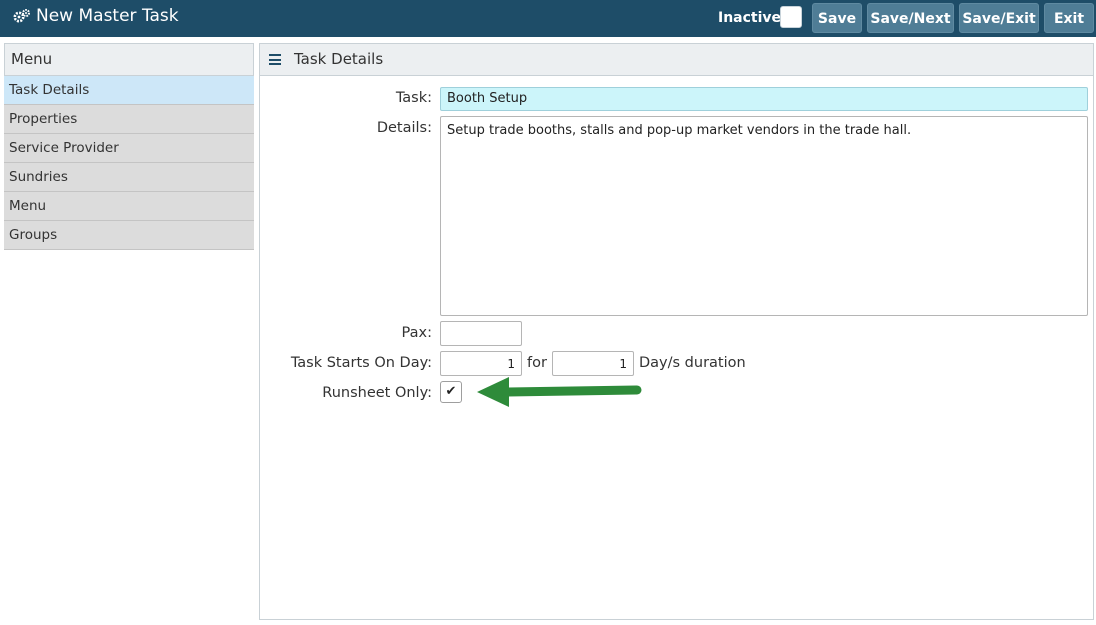 The height and width of the screenshot is (625, 1096). Describe the element at coordinates (416, 333) in the screenshot. I see `pax-label: Pax:` at that location.